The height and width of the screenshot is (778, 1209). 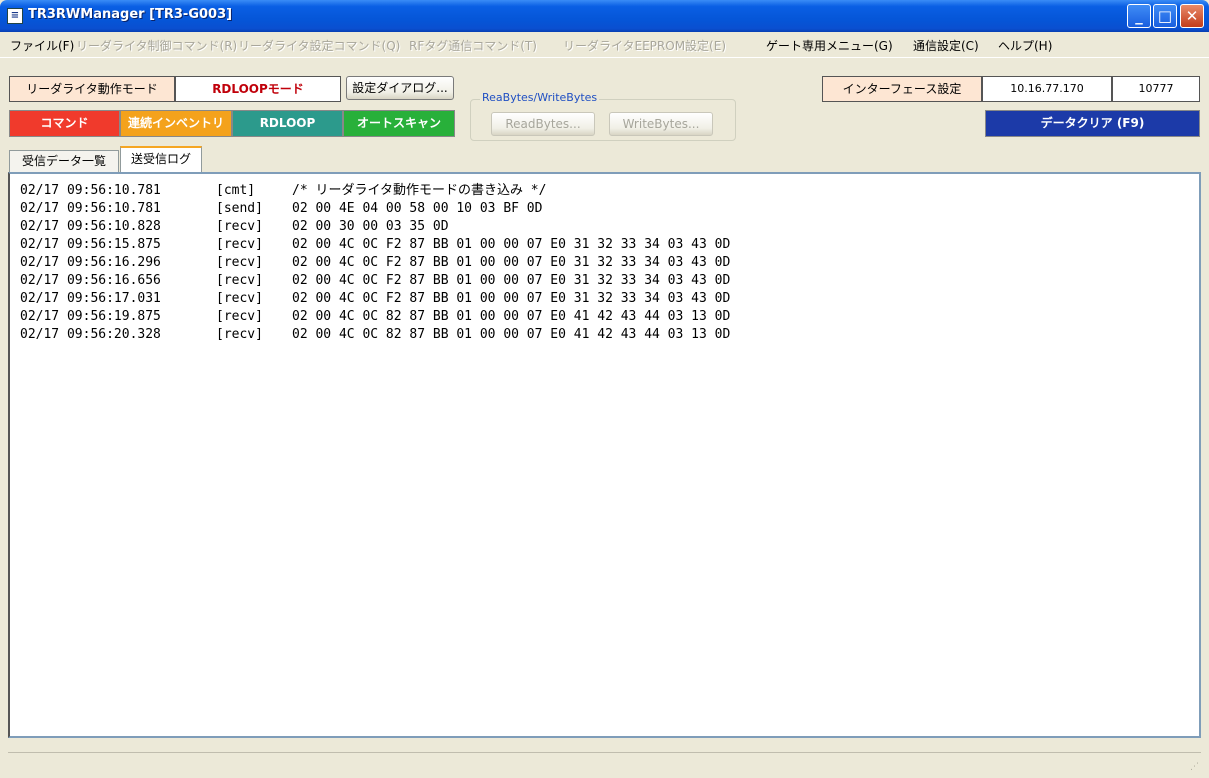 What do you see at coordinates (946, 45) in the screenshot?
I see `menu-comm-settings: 通信設定(C)` at bounding box center [946, 45].